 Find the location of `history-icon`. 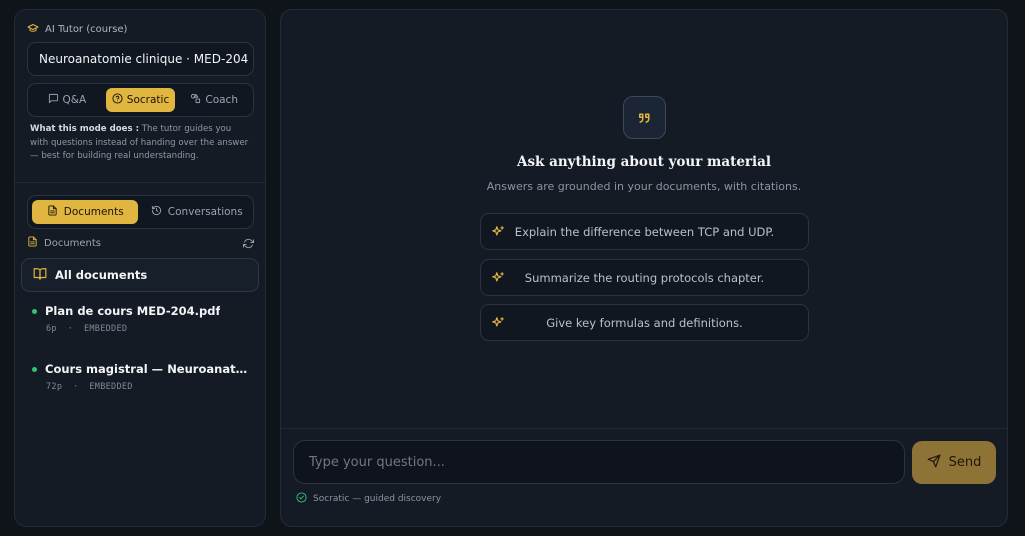

history-icon is located at coordinates (156, 212).